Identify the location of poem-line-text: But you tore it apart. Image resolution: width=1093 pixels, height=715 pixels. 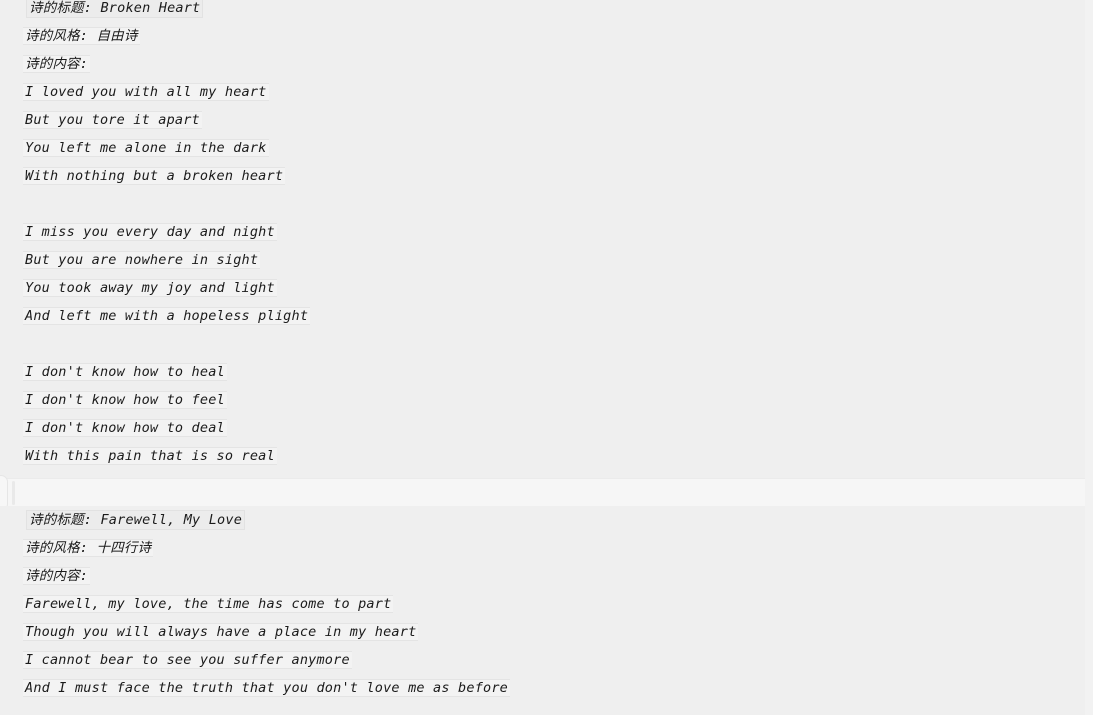
(112, 120).